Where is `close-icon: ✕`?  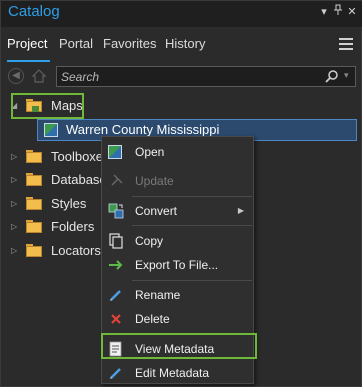
close-icon: ✕ is located at coordinates (352, 12).